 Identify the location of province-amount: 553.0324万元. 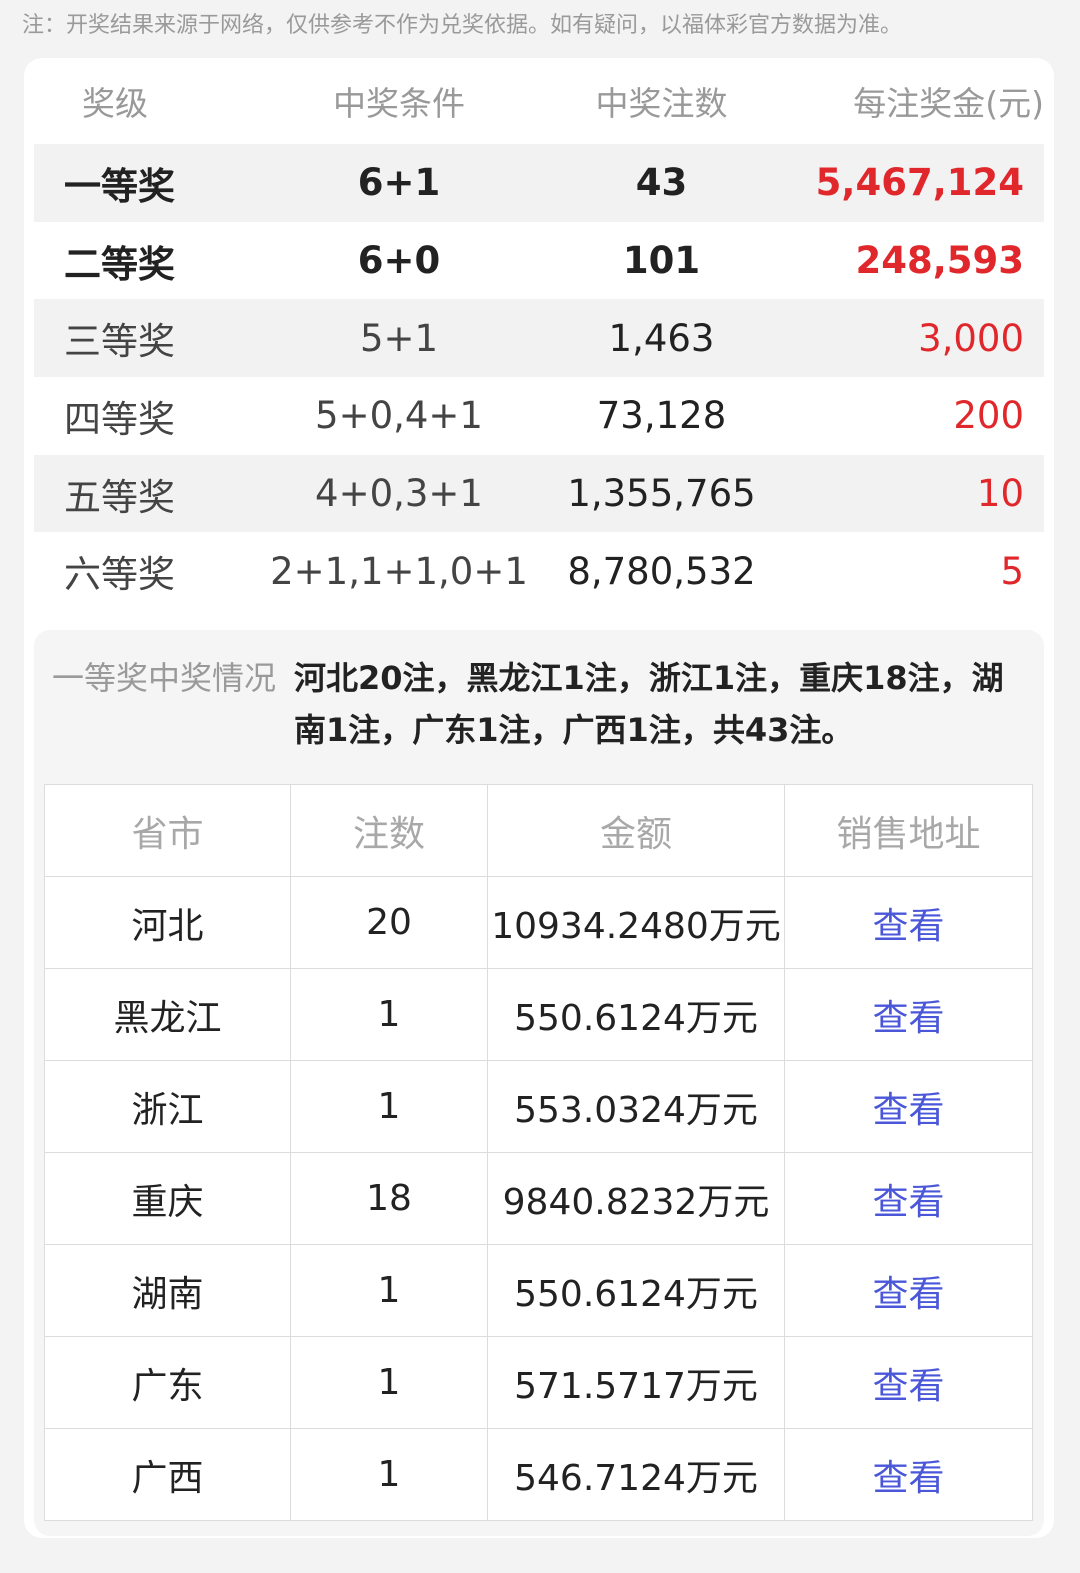
(636, 1106).